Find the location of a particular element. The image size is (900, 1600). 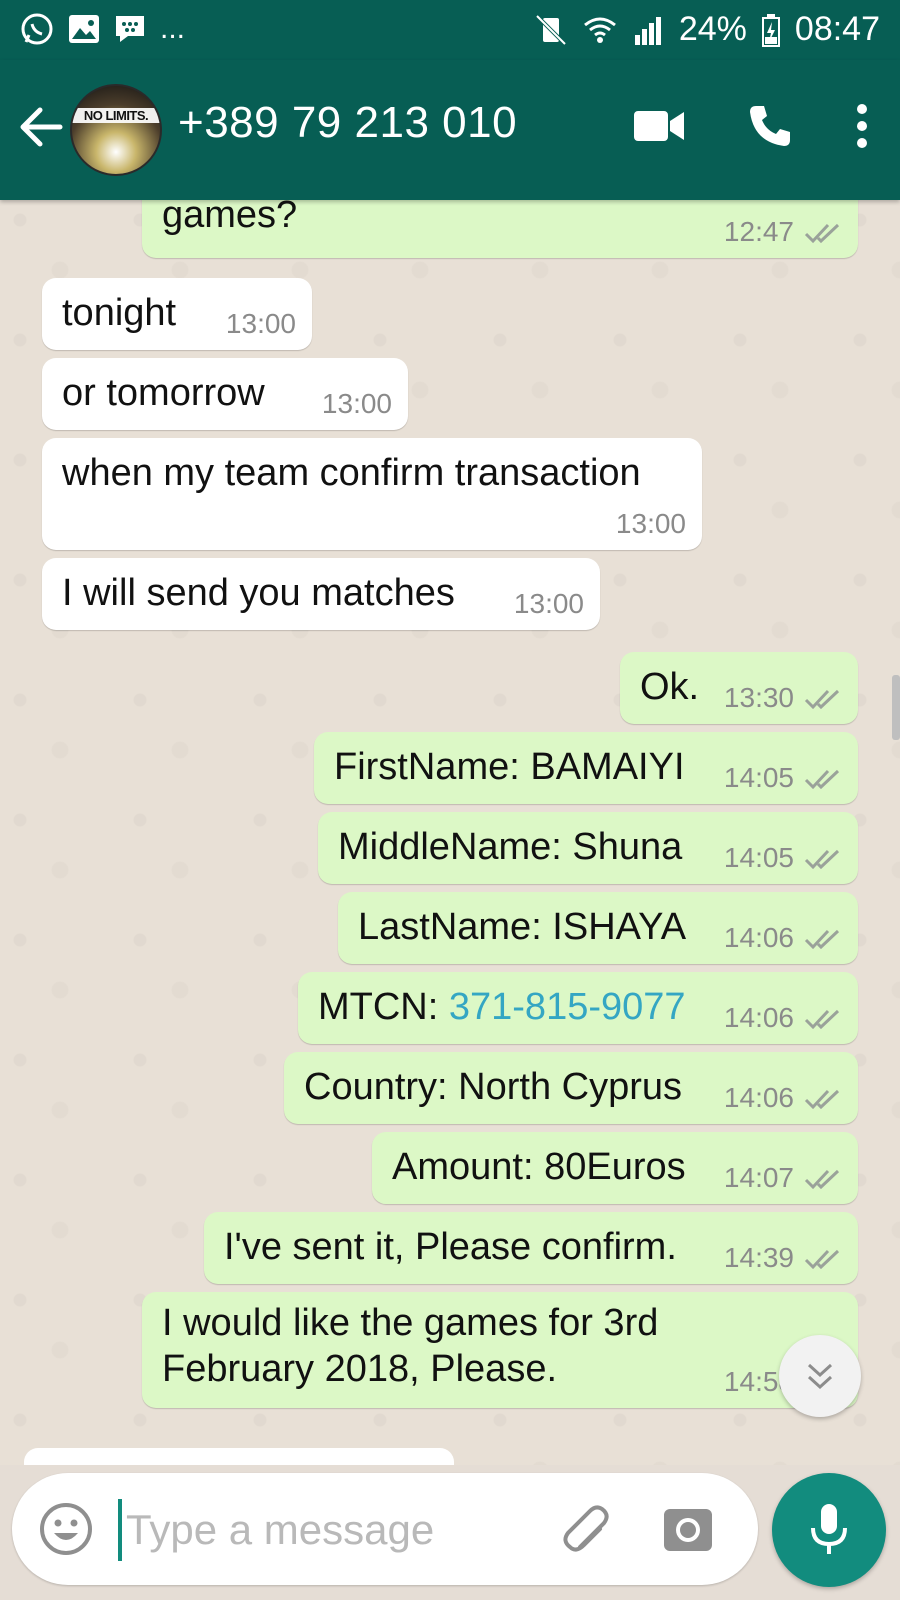

status-icons-right: 24% 08:47 is located at coordinates (706, 29).